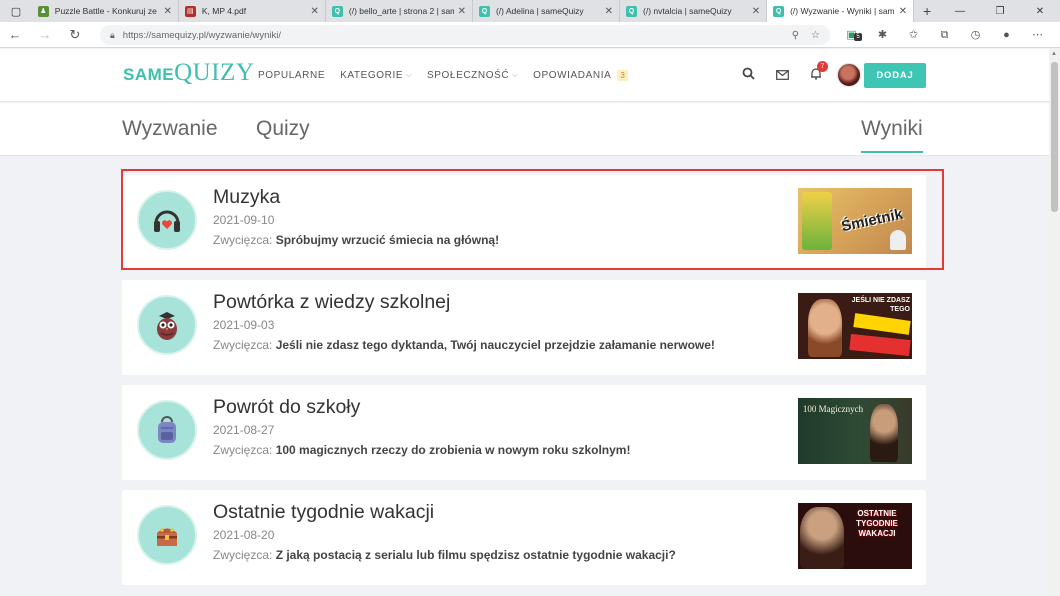  What do you see at coordinates (748, 75) in the screenshot?
I see `search-icon` at bounding box center [748, 75].